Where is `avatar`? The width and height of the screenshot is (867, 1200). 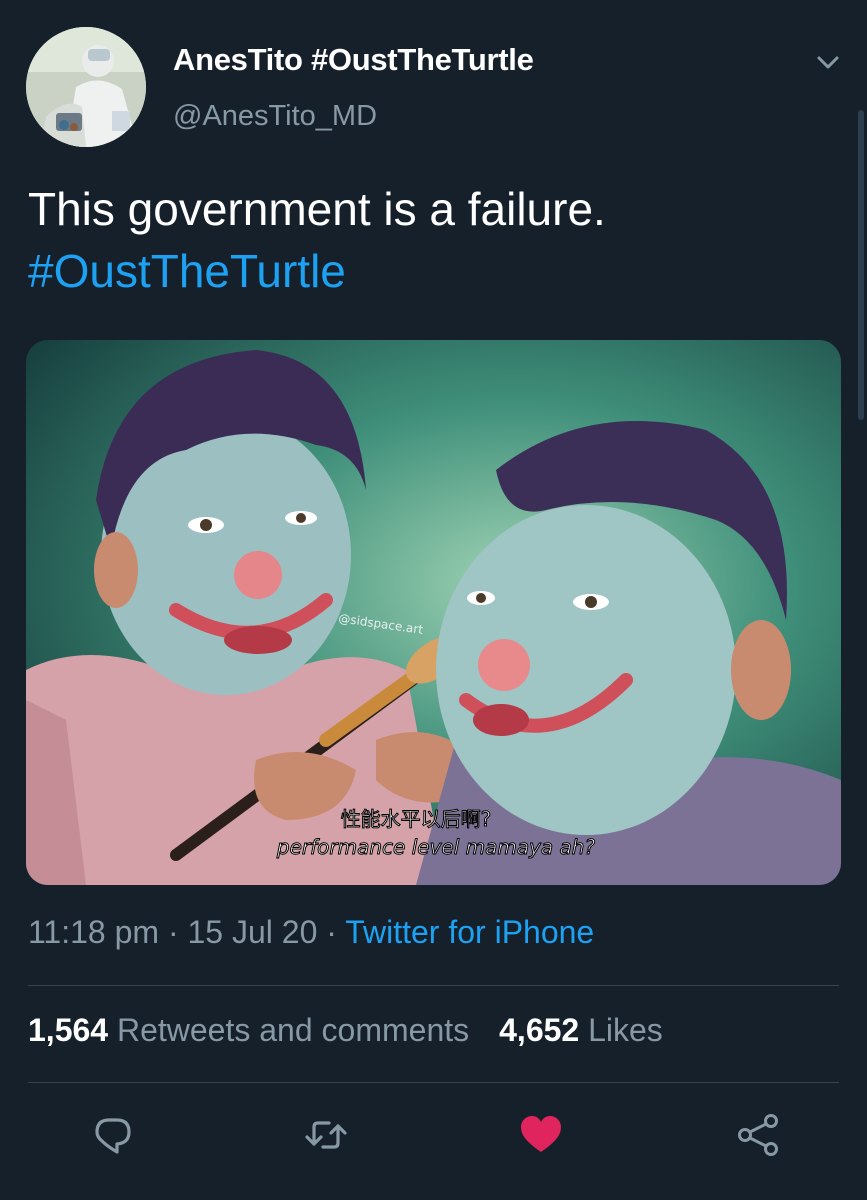 avatar is located at coordinates (86, 87).